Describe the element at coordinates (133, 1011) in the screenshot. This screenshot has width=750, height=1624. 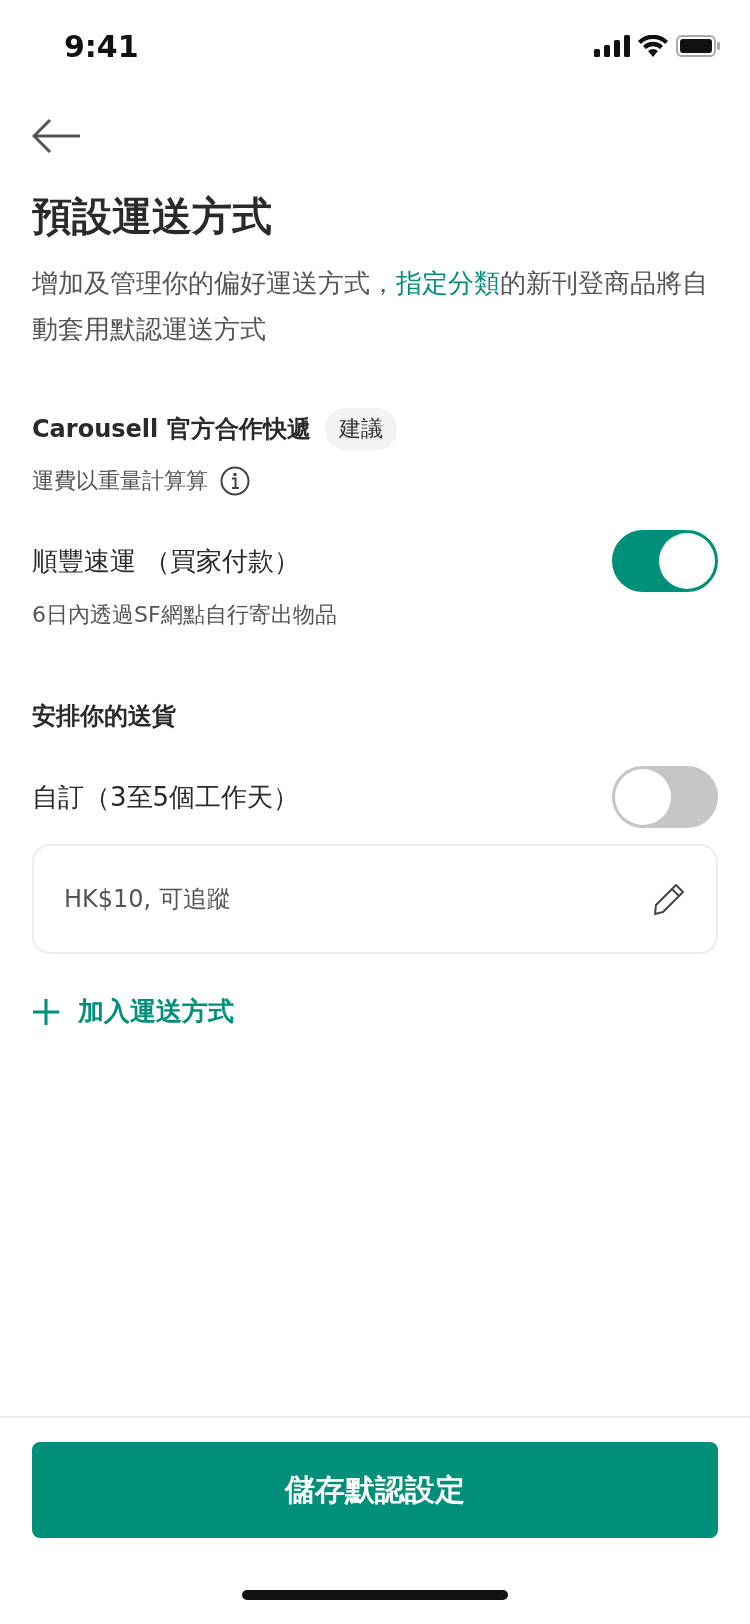
I see `add-shipping-link: 加入運送方式` at that location.